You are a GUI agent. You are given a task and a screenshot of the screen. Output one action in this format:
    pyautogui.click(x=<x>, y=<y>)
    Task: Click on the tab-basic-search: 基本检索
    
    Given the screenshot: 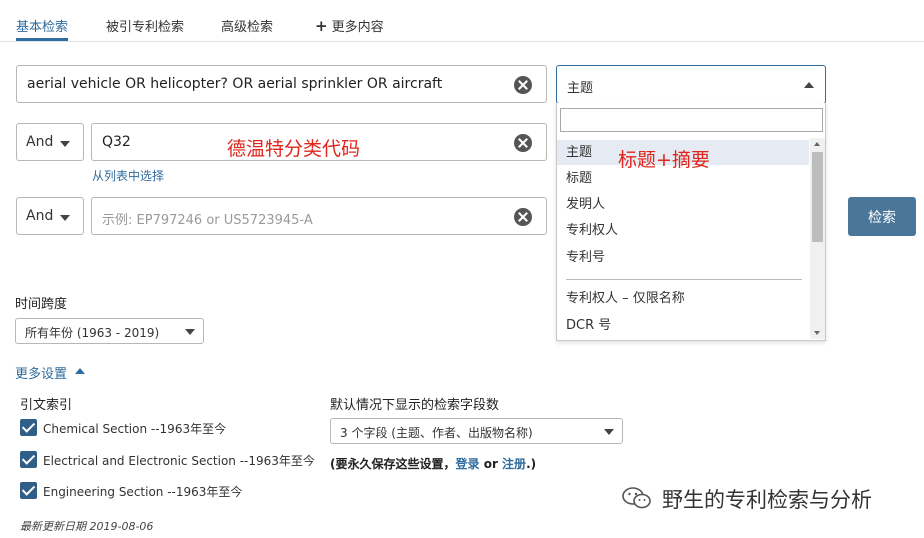 What is the action you would take?
    pyautogui.click(x=42, y=25)
    